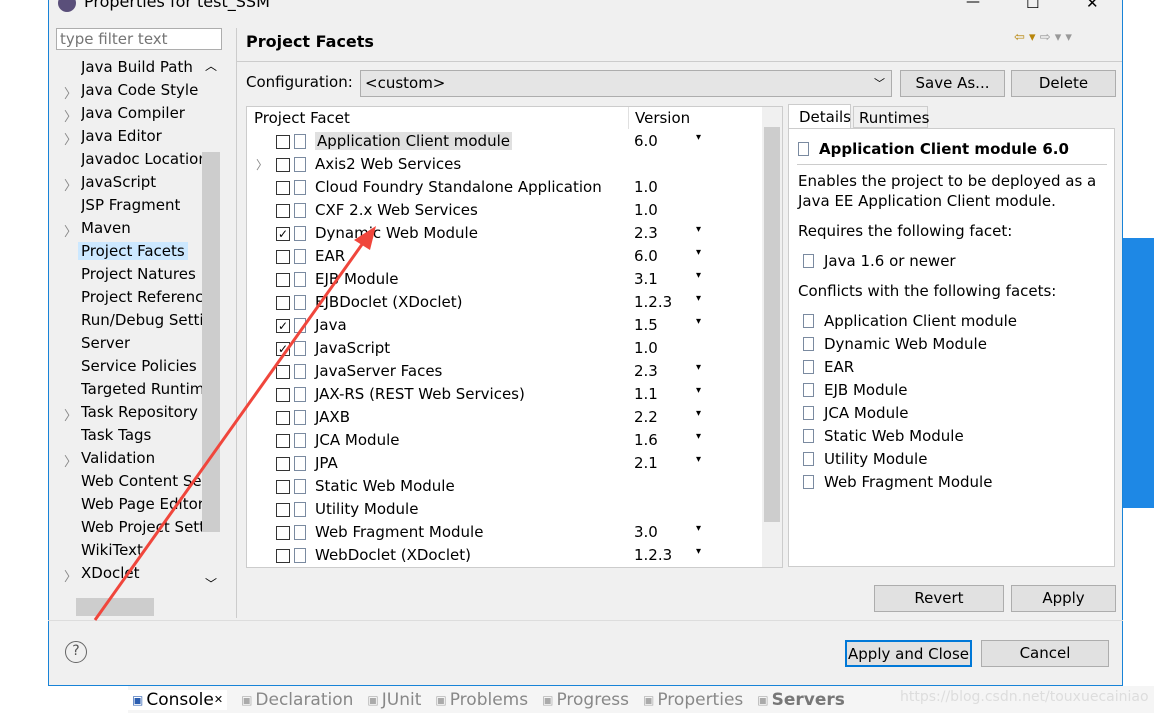 Image resolution: width=1154 pixels, height=713 pixels. I want to click on arrow-head, so click(365, 238).